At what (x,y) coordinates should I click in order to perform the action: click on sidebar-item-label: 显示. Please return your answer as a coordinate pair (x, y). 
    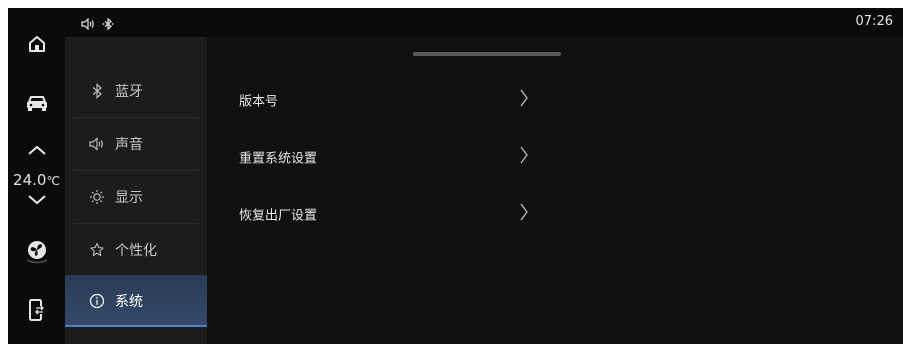
    Looking at the image, I should click on (129, 198).